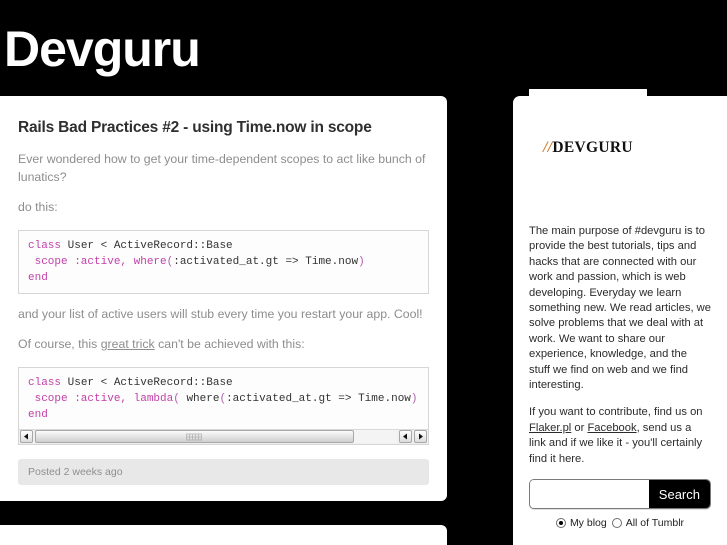 The height and width of the screenshot is (545, 727). What do you see at coordinates (616, 523) in the screenshot?
I see `radio-all-tumblr-icon` at bounding box center [616, 523].